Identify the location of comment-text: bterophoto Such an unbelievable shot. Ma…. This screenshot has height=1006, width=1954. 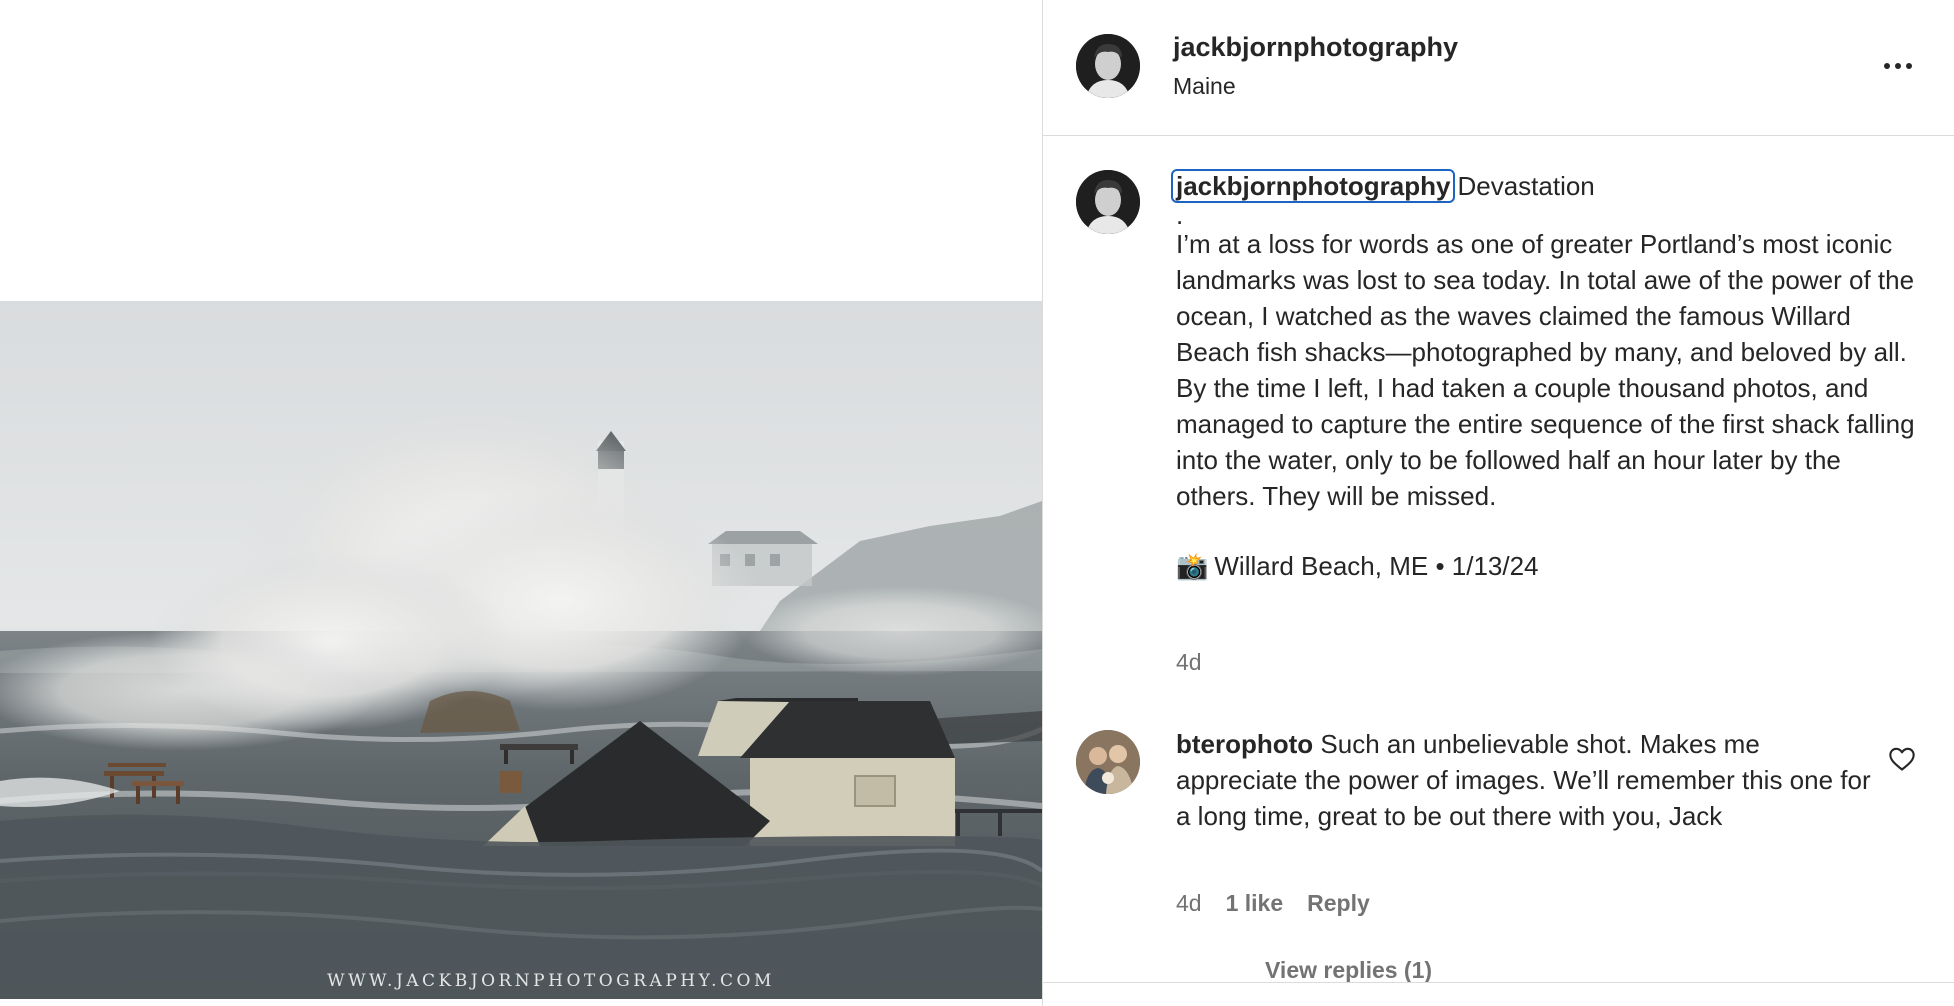
(1526, 780).